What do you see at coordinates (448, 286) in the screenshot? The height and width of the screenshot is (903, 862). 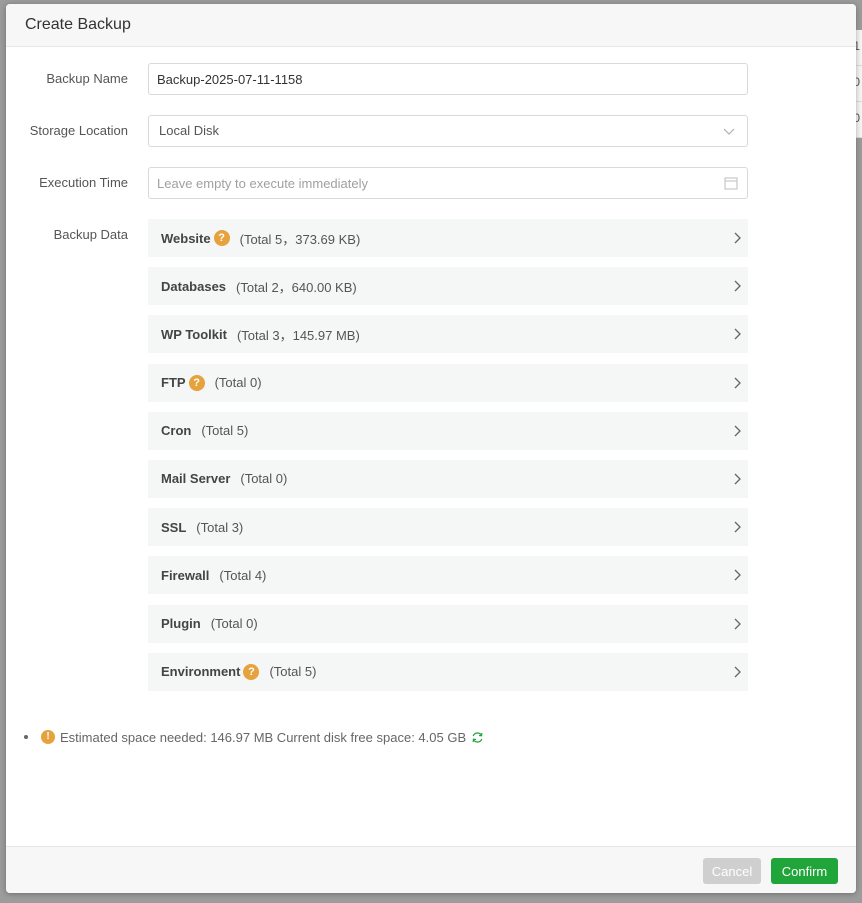 I see `backup-item-databases: Databases (Total 2，640.00 KB)` at bounding box center [448, 286].